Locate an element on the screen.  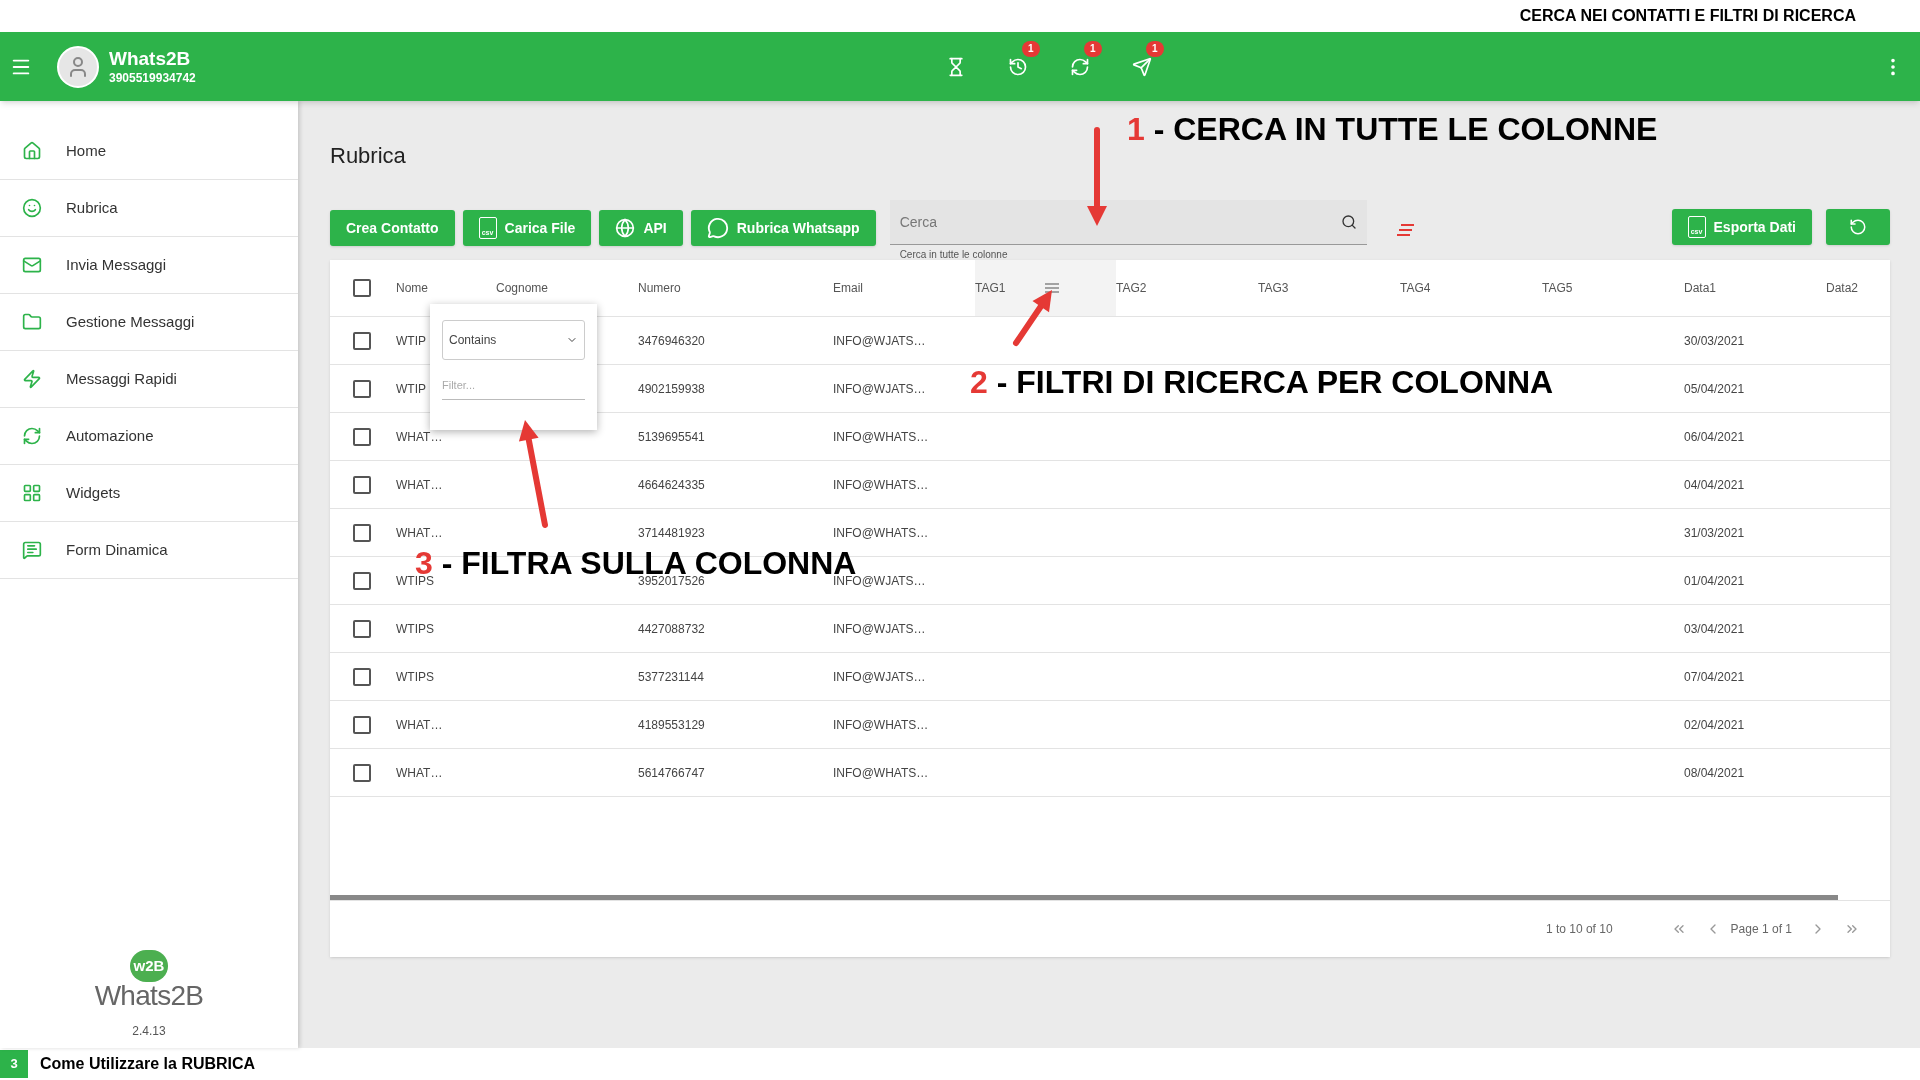
refresh-icon is located at coordinates (1858, 227).